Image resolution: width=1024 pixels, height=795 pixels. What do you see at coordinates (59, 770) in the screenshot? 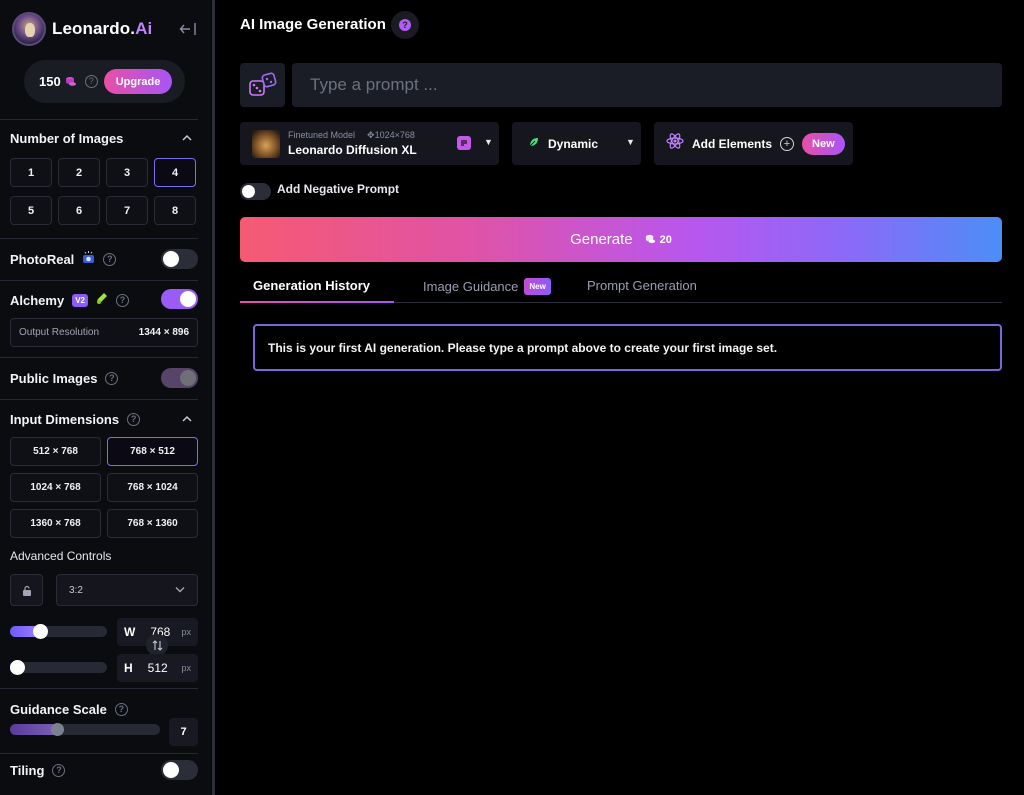
I see `tiling-help-icon: ?` at bounding box center [59, 770].